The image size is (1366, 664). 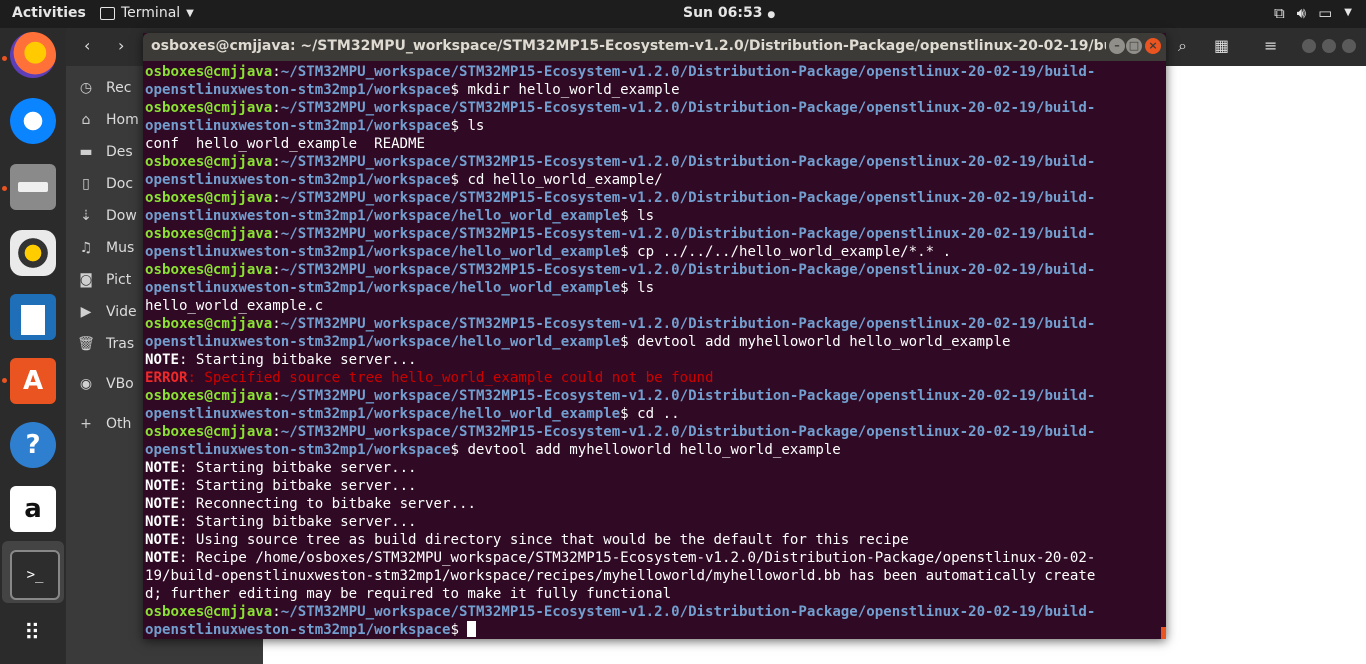 What do you see at coordinates (1182, 46) in the screenshot?
I see `search-icon: ⌕` at bounding box center [1182, 46].